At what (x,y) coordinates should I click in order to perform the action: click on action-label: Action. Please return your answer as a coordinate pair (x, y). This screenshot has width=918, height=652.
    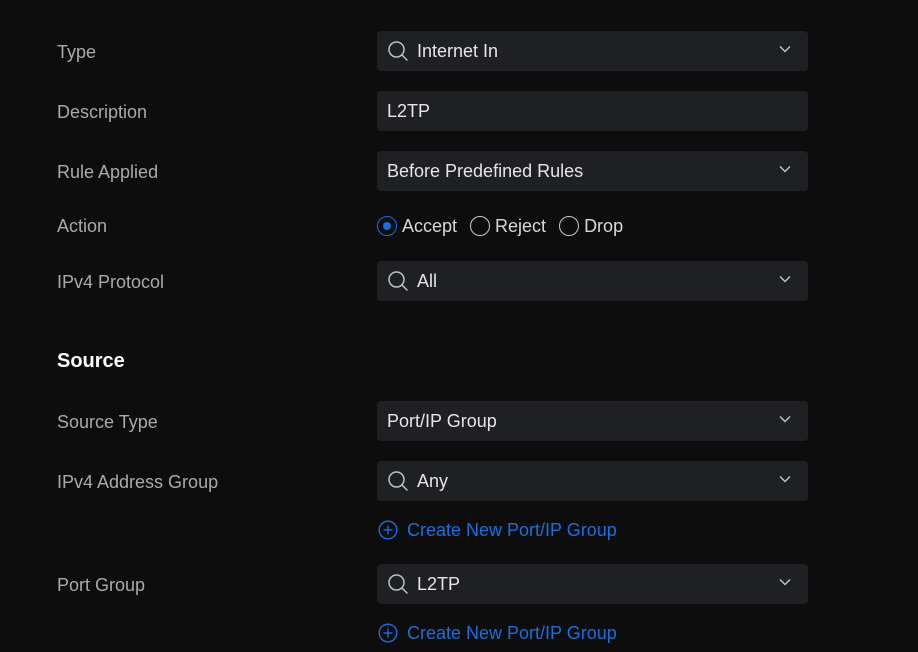
    Looking at the image, I should click on (82, 226).